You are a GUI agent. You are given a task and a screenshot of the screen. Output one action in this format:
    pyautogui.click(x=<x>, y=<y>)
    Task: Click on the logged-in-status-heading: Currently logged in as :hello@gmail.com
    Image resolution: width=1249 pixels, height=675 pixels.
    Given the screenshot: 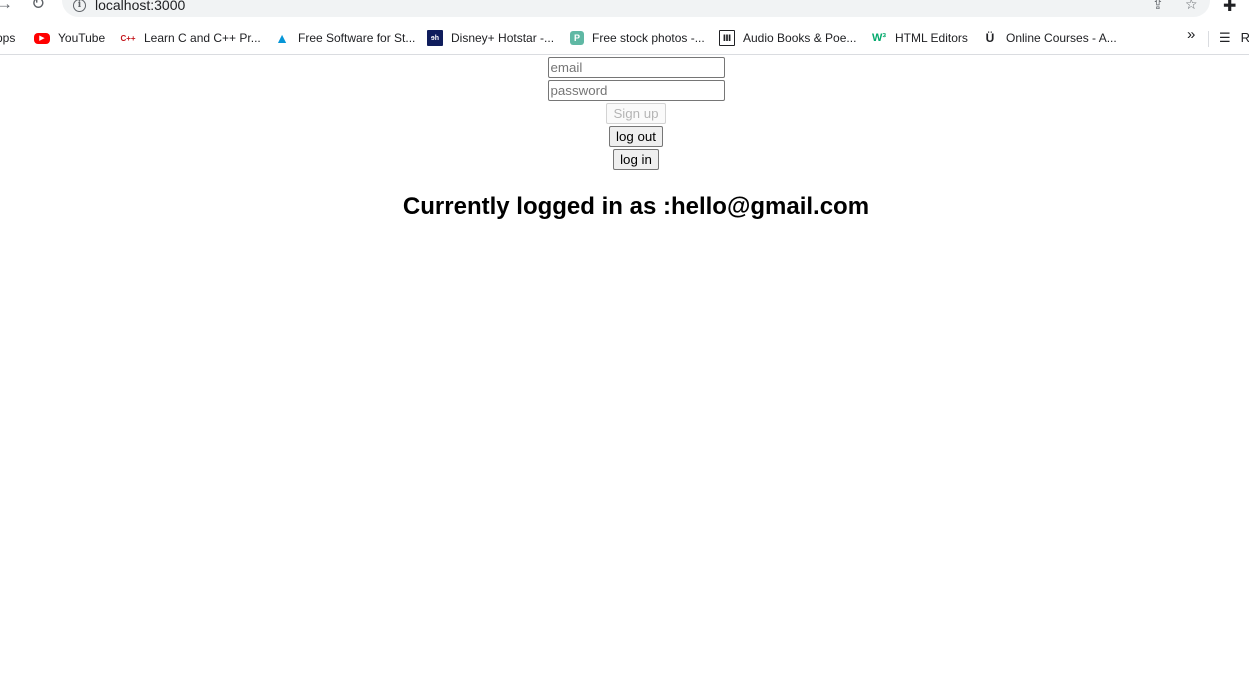 What is the action you would take?
    pyautogui.click(x=636, y=206)
    